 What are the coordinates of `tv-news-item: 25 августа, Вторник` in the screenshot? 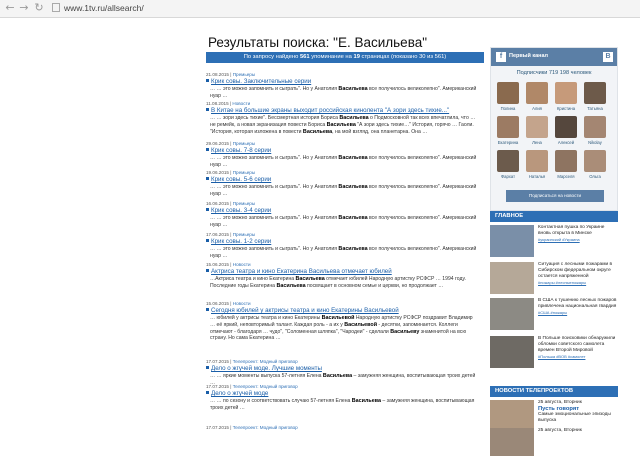 It's located at (554, 442).